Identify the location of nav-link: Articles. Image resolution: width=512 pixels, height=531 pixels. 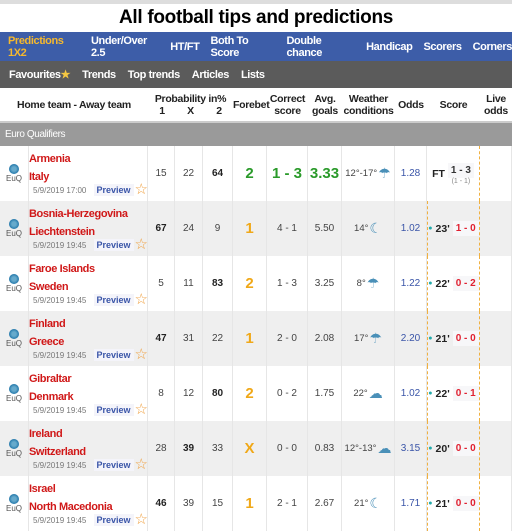
(211, 75).